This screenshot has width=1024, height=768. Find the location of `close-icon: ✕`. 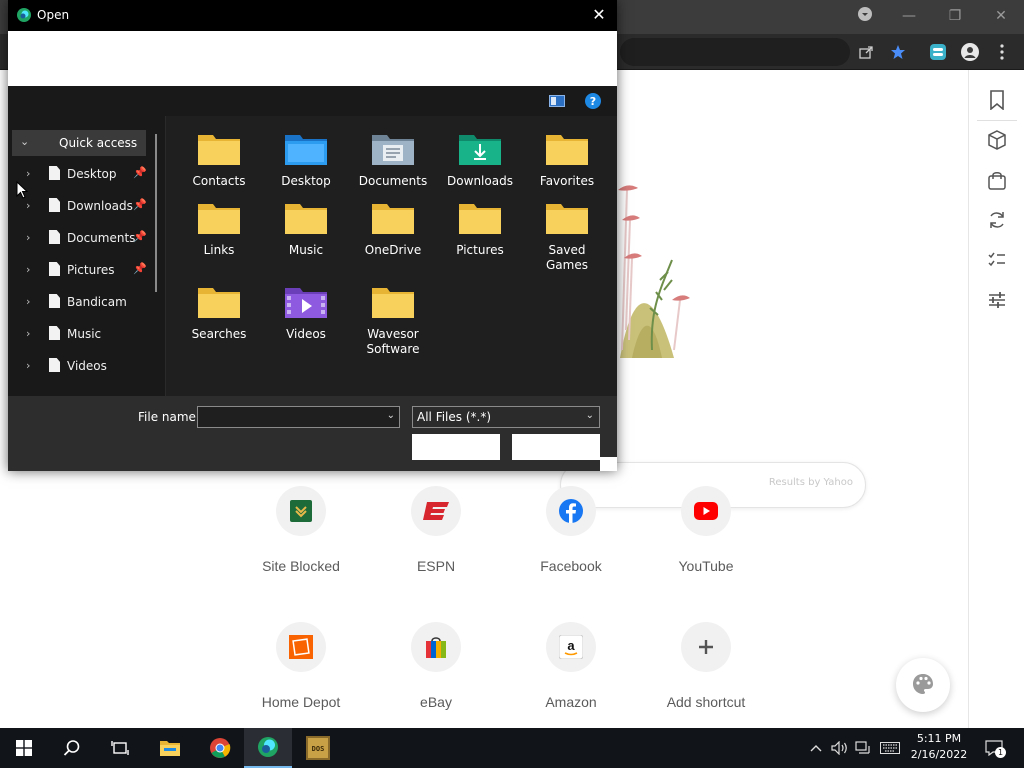

close-icon: ✕ is located at coordinates (599, 15).